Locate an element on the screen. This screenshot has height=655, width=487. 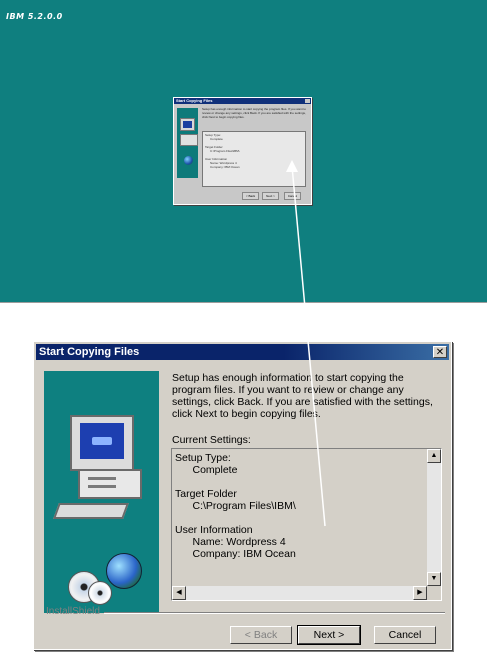
next-button: Next > is located at coordinates (329, 635).